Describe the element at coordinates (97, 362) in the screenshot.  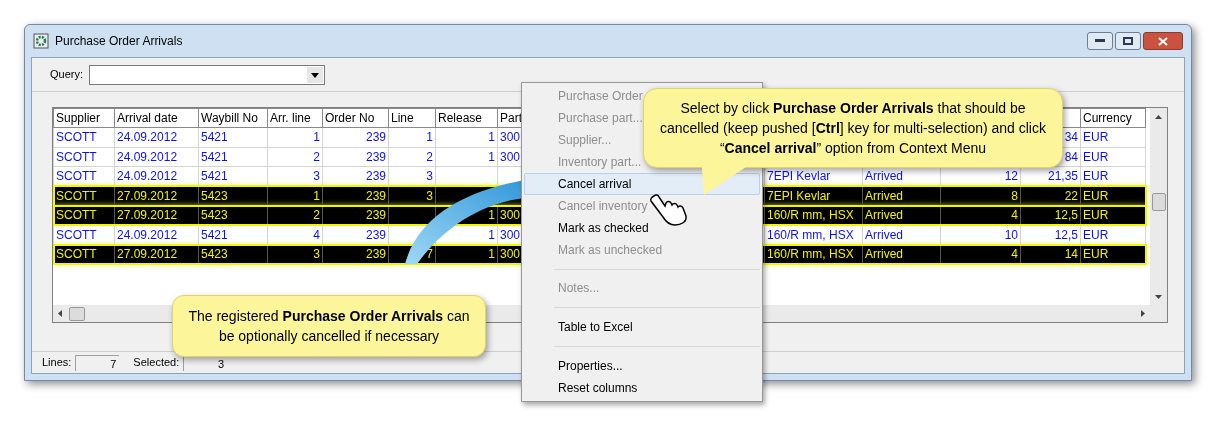
I see `lines-count-field: 7` at that location.